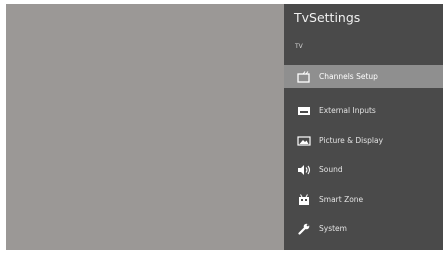  What do you see at coordinates (363, 228) in the screenshot?
I see `menu-item-system: System` at bounding box center [363, 228].